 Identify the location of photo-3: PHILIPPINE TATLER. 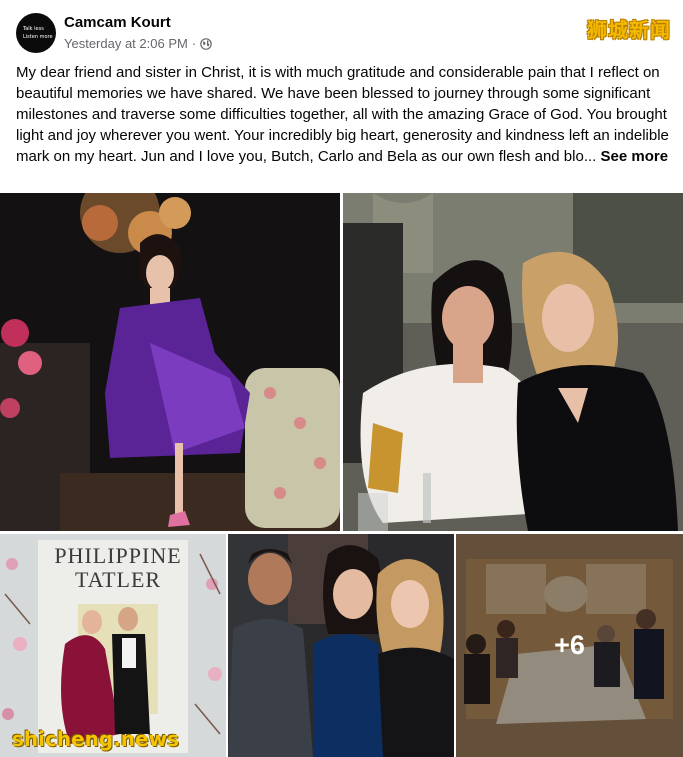
(113, 645).